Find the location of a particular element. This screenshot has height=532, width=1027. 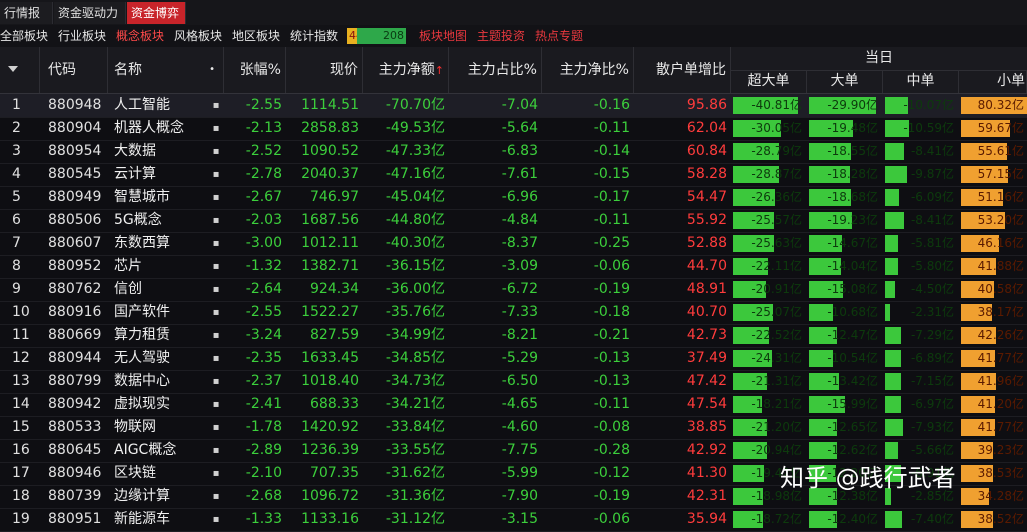

large-bar-label: -14.67亿 is located at coordinates (852, 243).